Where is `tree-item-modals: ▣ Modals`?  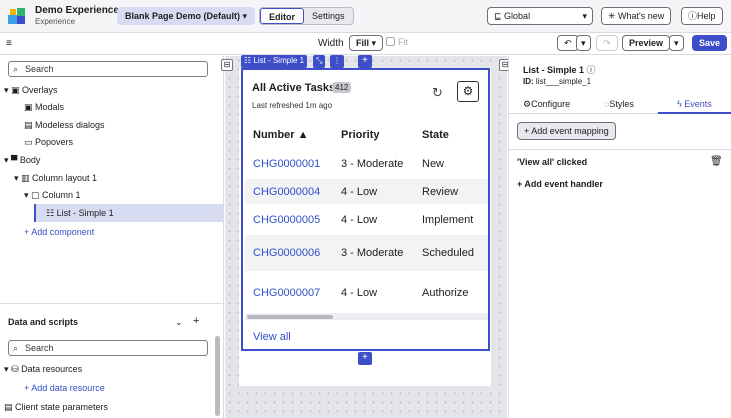 tree-item-modals: ▣ Modals is located at coordinates (44, 107).